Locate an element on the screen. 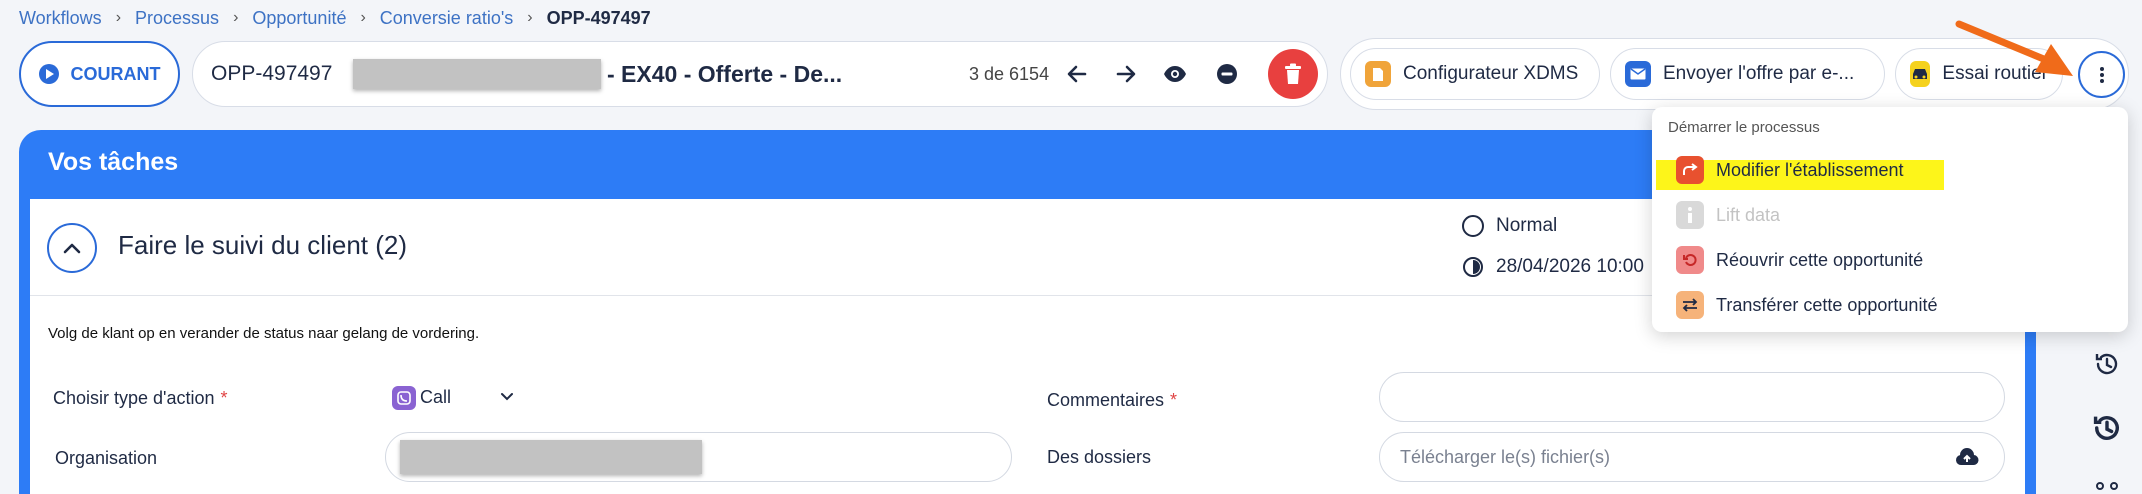  clock-icon is located at coordinates (1473, 267).